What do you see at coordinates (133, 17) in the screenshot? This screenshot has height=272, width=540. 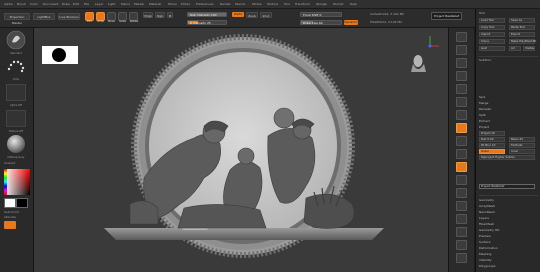 I see `rotate-button: Rotate` at bounding box center [133, 17].